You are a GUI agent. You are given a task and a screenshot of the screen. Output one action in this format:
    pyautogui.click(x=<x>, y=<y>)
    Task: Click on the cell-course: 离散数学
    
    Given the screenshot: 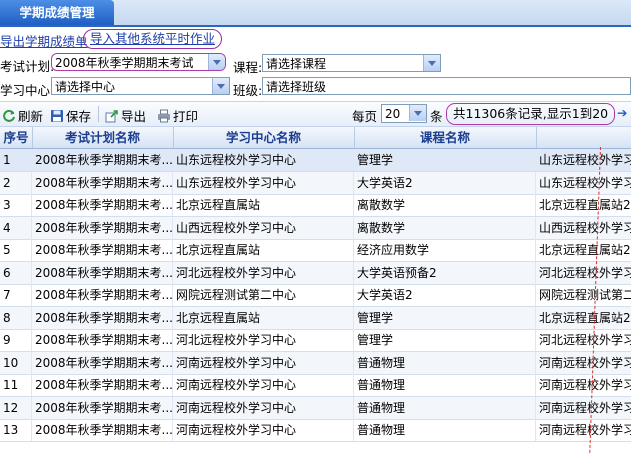 What is the action you would take?
    pyautogui.click(x=445, y=205)
    